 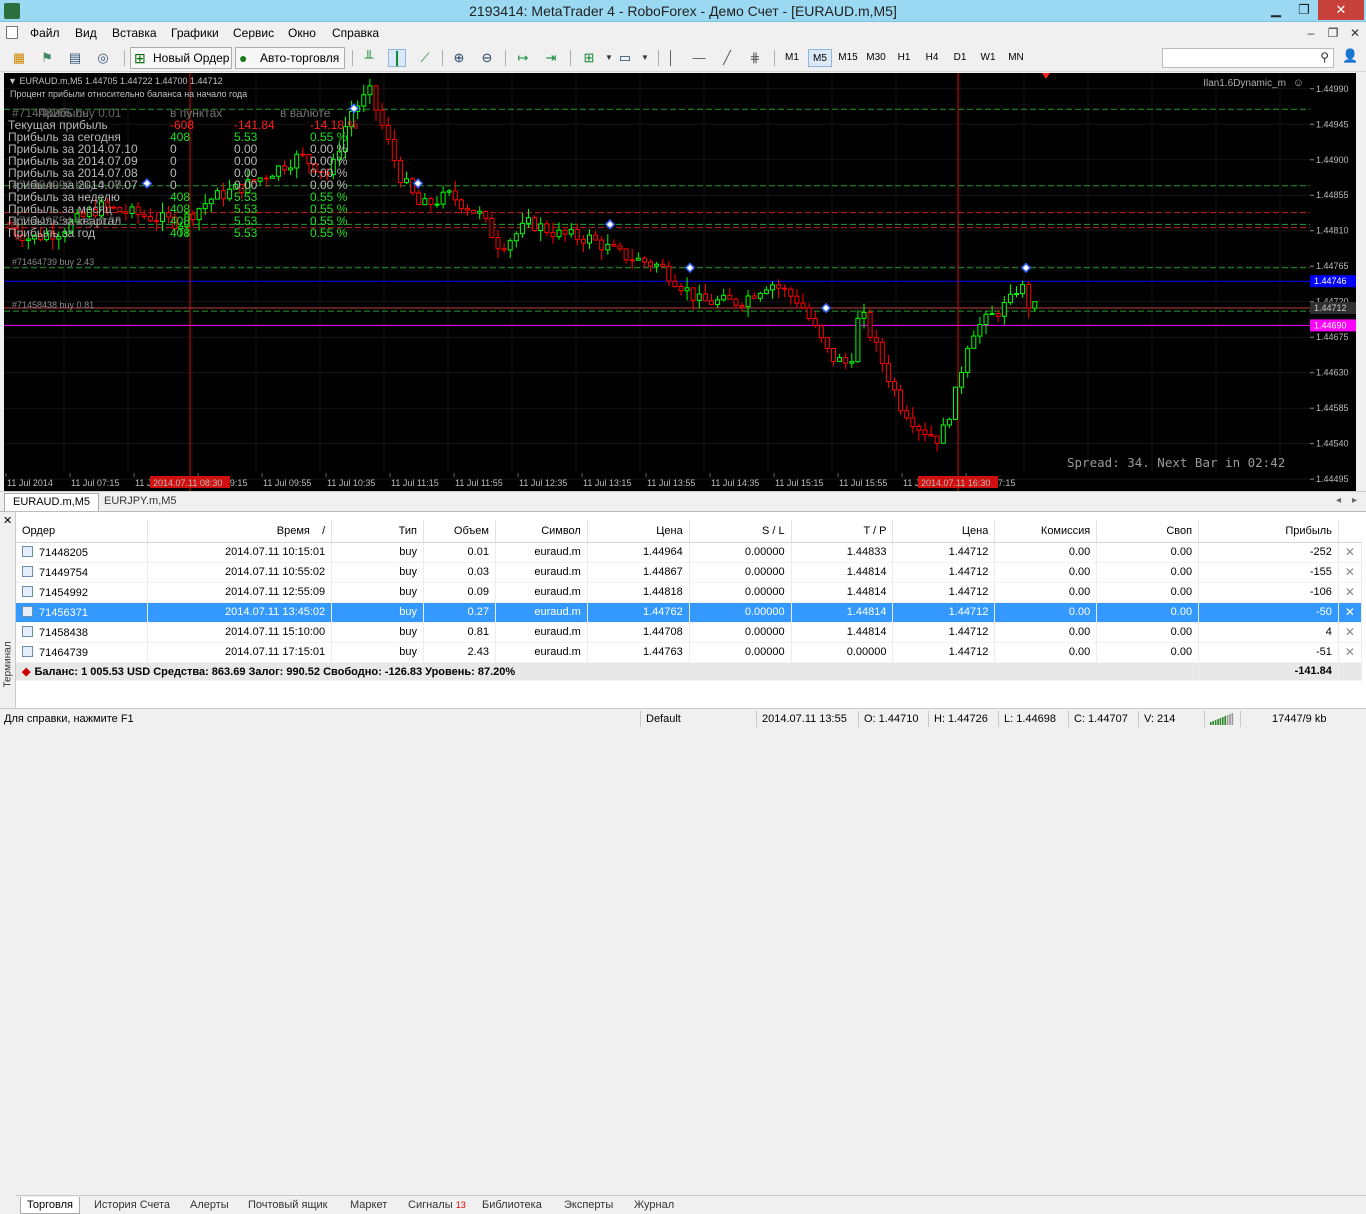 What do you see at coordinates (290, 58) in the screenshot?
I see `autotrading-button: ● Авто-торговля` at bounding box center [290, 58].